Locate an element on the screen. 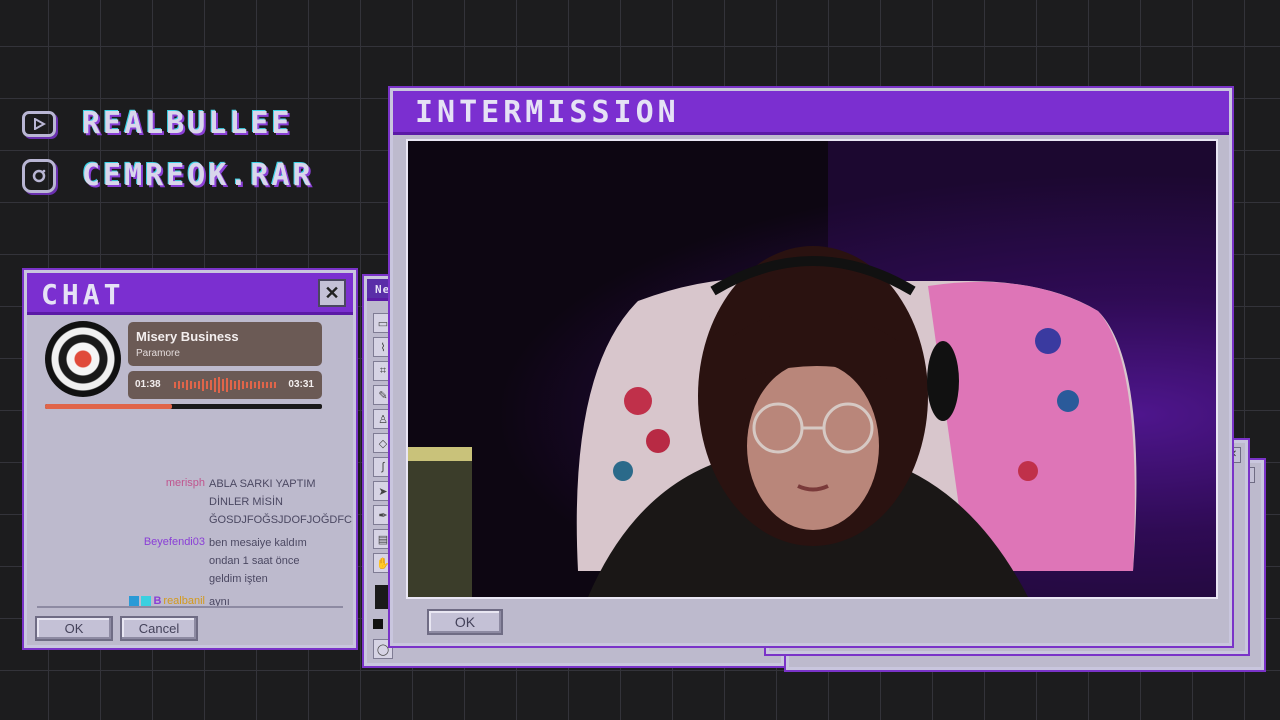 Image resolution: width=1280 pixels, height=720 pixels. chat-message-line: geldim işten is located at coordinates (238, 579).